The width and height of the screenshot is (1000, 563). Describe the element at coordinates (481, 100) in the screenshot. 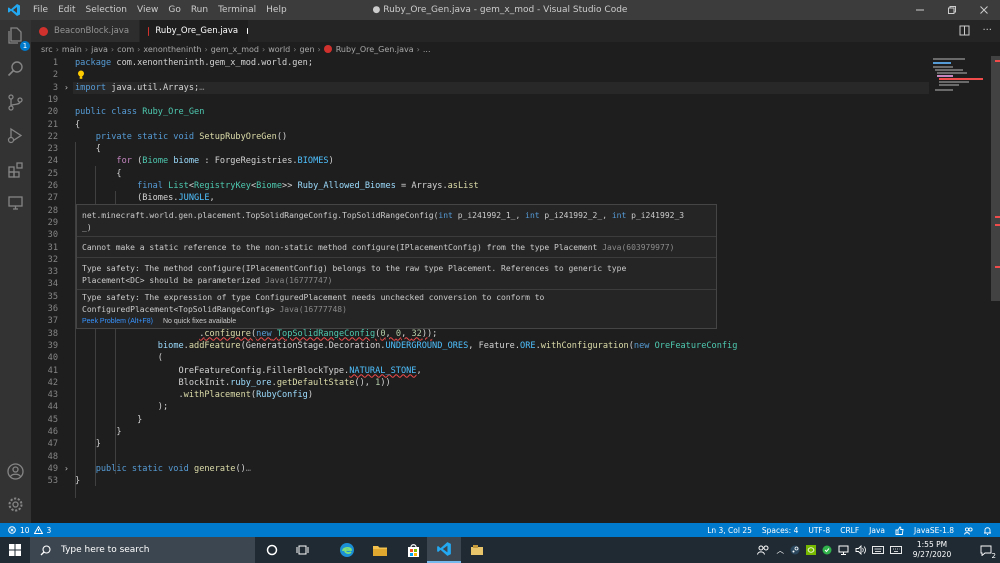

I see `code-line: 19` at that location.